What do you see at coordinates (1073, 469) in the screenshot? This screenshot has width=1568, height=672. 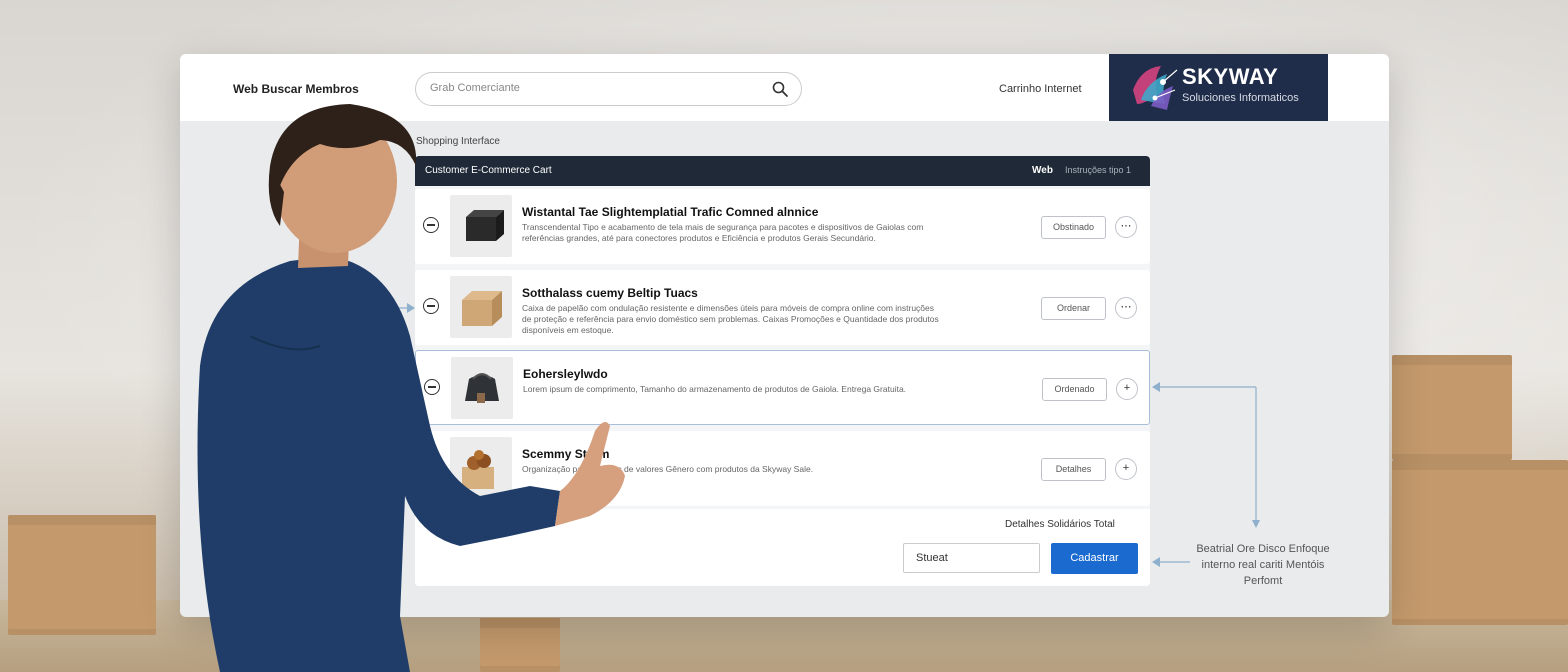 I see `item-action-button: Detalhes` at bounding box center [1073, 469].